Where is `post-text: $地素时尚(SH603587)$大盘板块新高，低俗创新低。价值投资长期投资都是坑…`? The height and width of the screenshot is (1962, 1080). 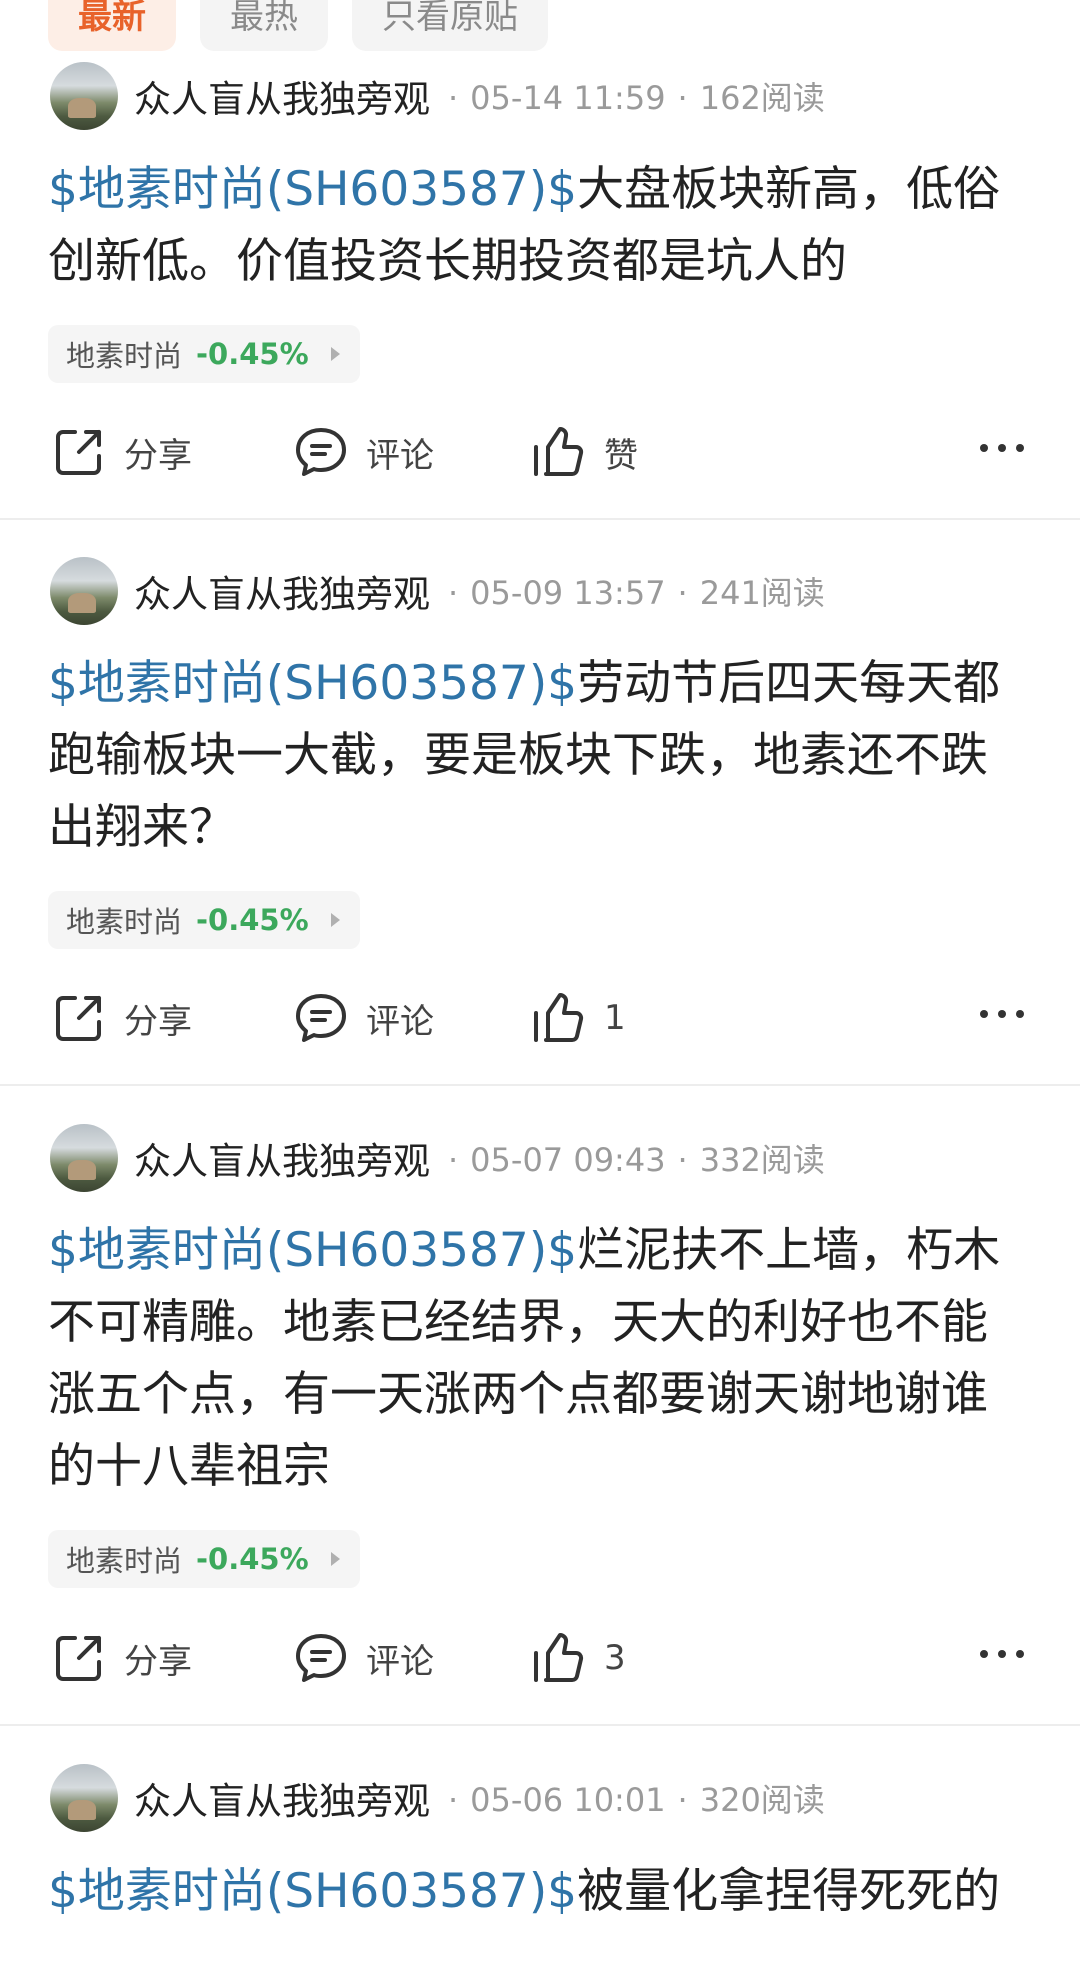
post-text: $地素时尚(SH603587)$大盘板块新高，低俗创新低。价值投资长期投资都是坑… is located at coordinates (540, 226).